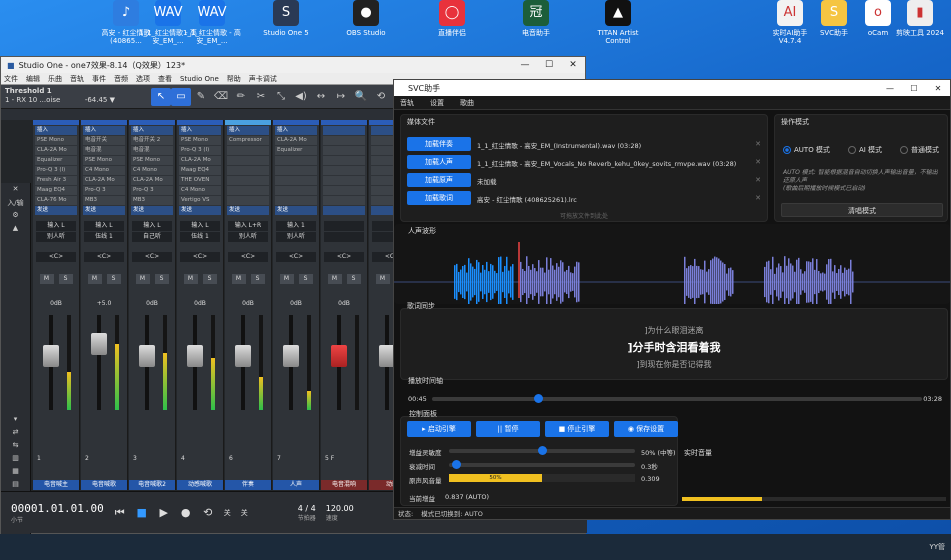 The height and width of the screenshot is (560, 951). Describe the element at coordinates (577, 429) in the screenshot. I see `stop-engine-button: ■ 停止引擎` at that location.